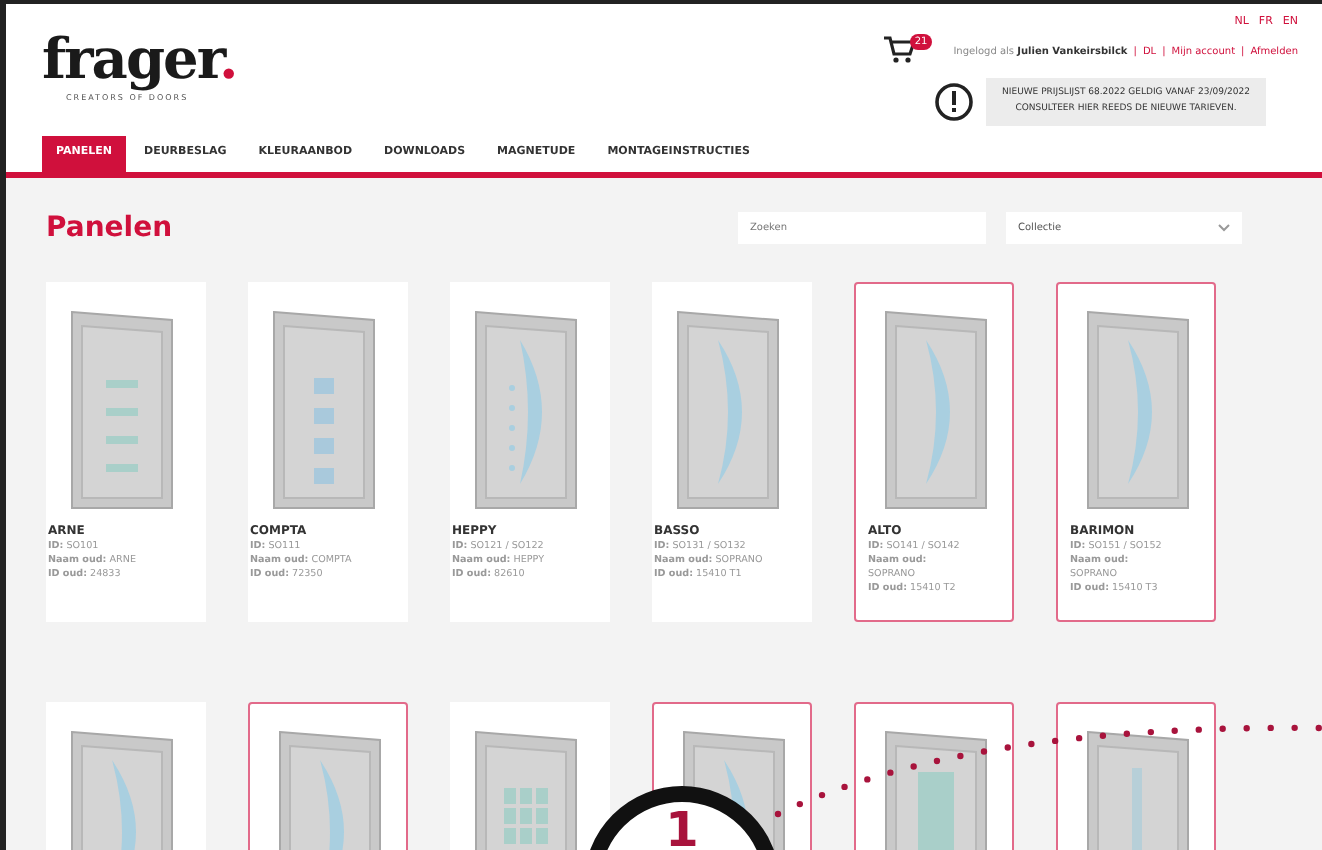  I want to click on frager-logo: frager., so click(139, 60).